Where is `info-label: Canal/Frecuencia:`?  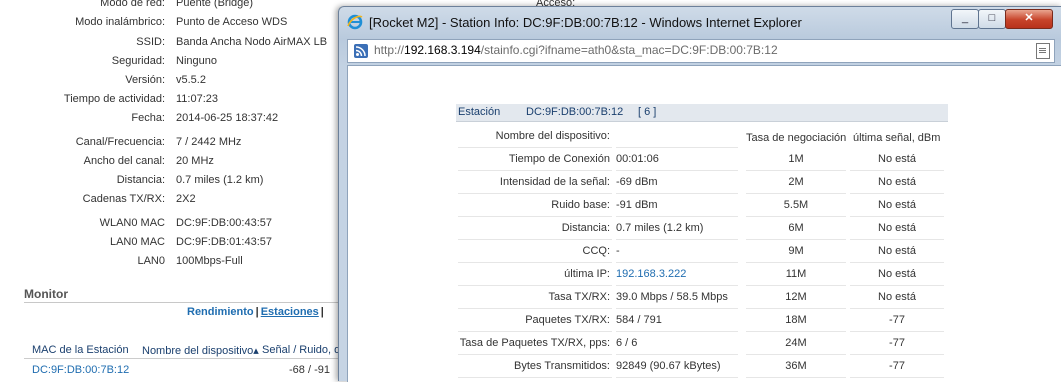 info-label: Canal/Frecuencia: is located at coordinates (120, 142).